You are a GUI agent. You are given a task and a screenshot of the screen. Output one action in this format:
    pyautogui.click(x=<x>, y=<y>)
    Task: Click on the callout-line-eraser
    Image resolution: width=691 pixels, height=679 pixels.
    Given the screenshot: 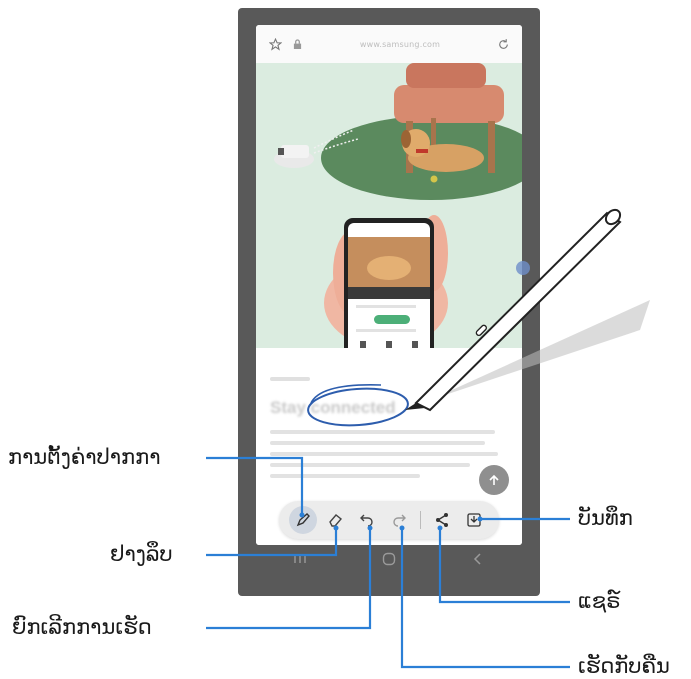 What is the action you would take?
    pyautogui.click(x=272, y=542)
    